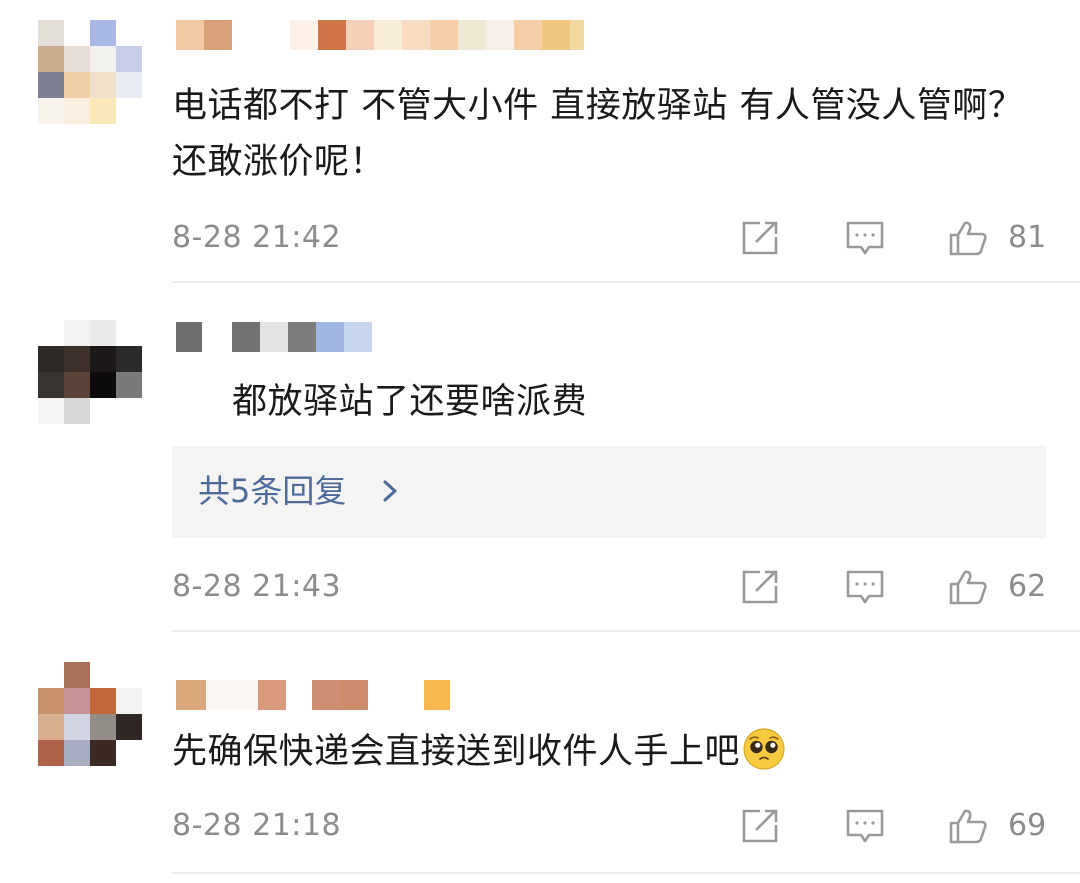 This screenshot has height=883, width=1080. What do you see at coordinates (257, 586) in the screenshot?
I see `timestamp: 8-28 21:43` at bounding box center [257, 586].